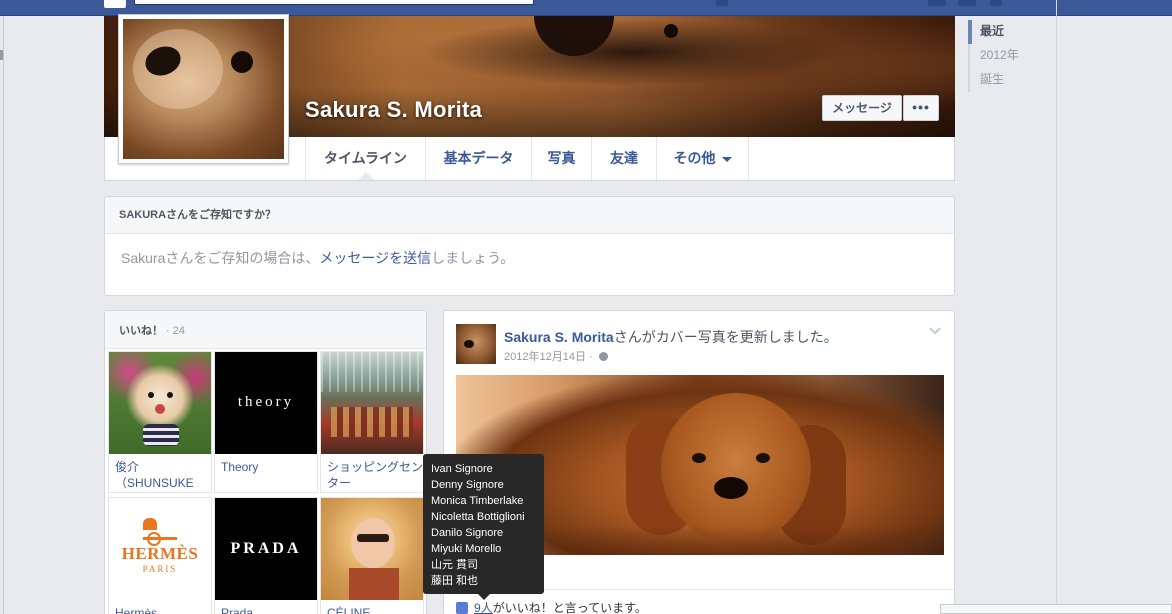  What do you see at coordinates (694, 158) in the screenshot?
I see `tab-more-label: その他` at bounding box center [694, 158].